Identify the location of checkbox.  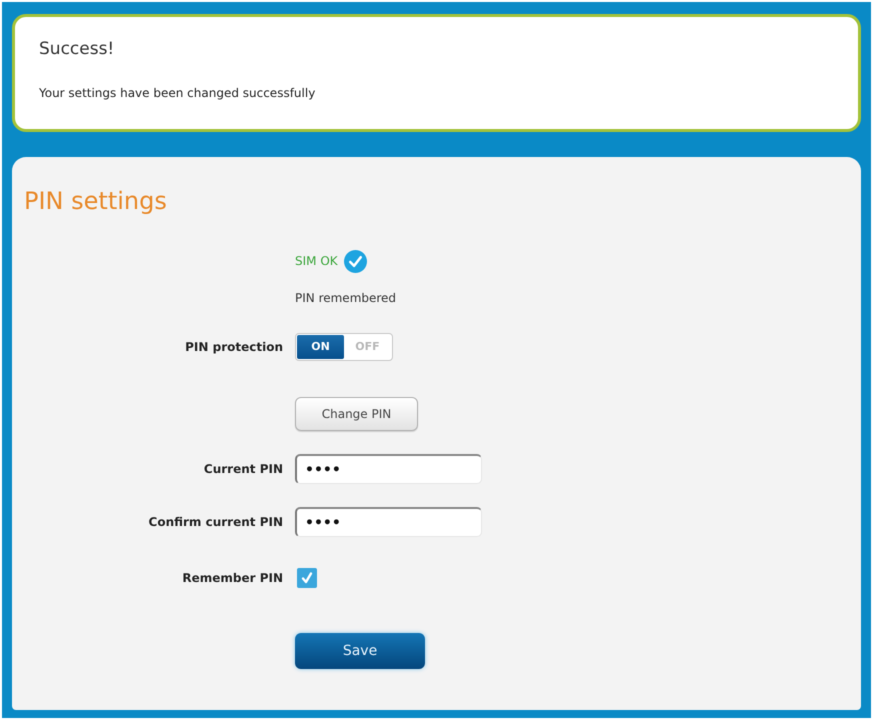
(307, 578).